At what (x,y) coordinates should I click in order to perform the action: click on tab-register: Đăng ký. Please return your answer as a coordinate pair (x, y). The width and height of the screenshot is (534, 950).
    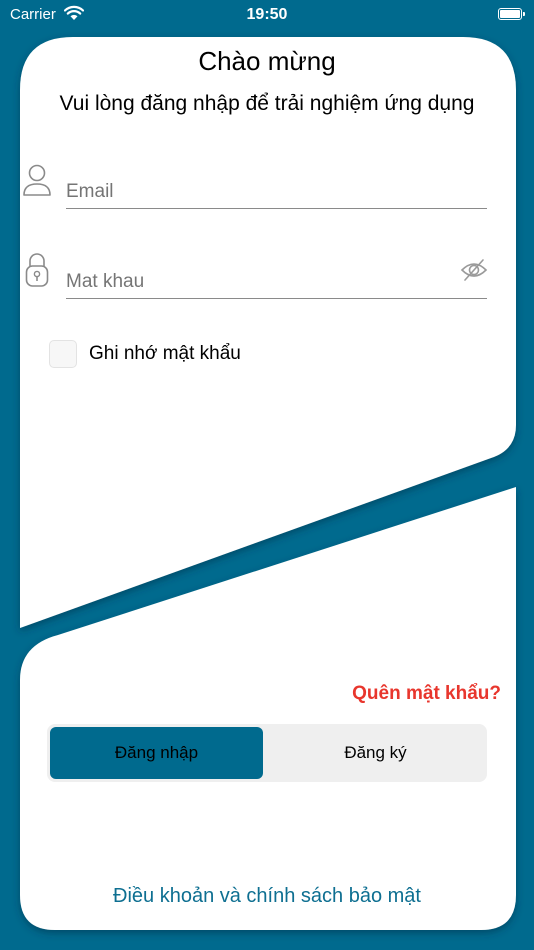
    Looking at the image, I should click on (375, 753).